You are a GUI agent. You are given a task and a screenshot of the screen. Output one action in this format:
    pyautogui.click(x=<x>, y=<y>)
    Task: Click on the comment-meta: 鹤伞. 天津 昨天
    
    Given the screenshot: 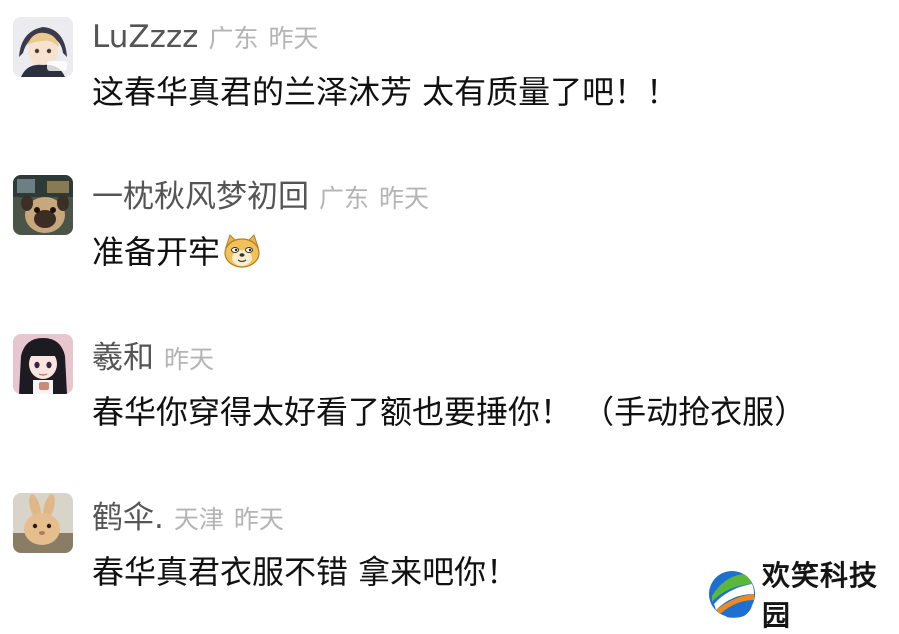 What is the action you would take?
    pyautogui.click(x=188, y=518)
    